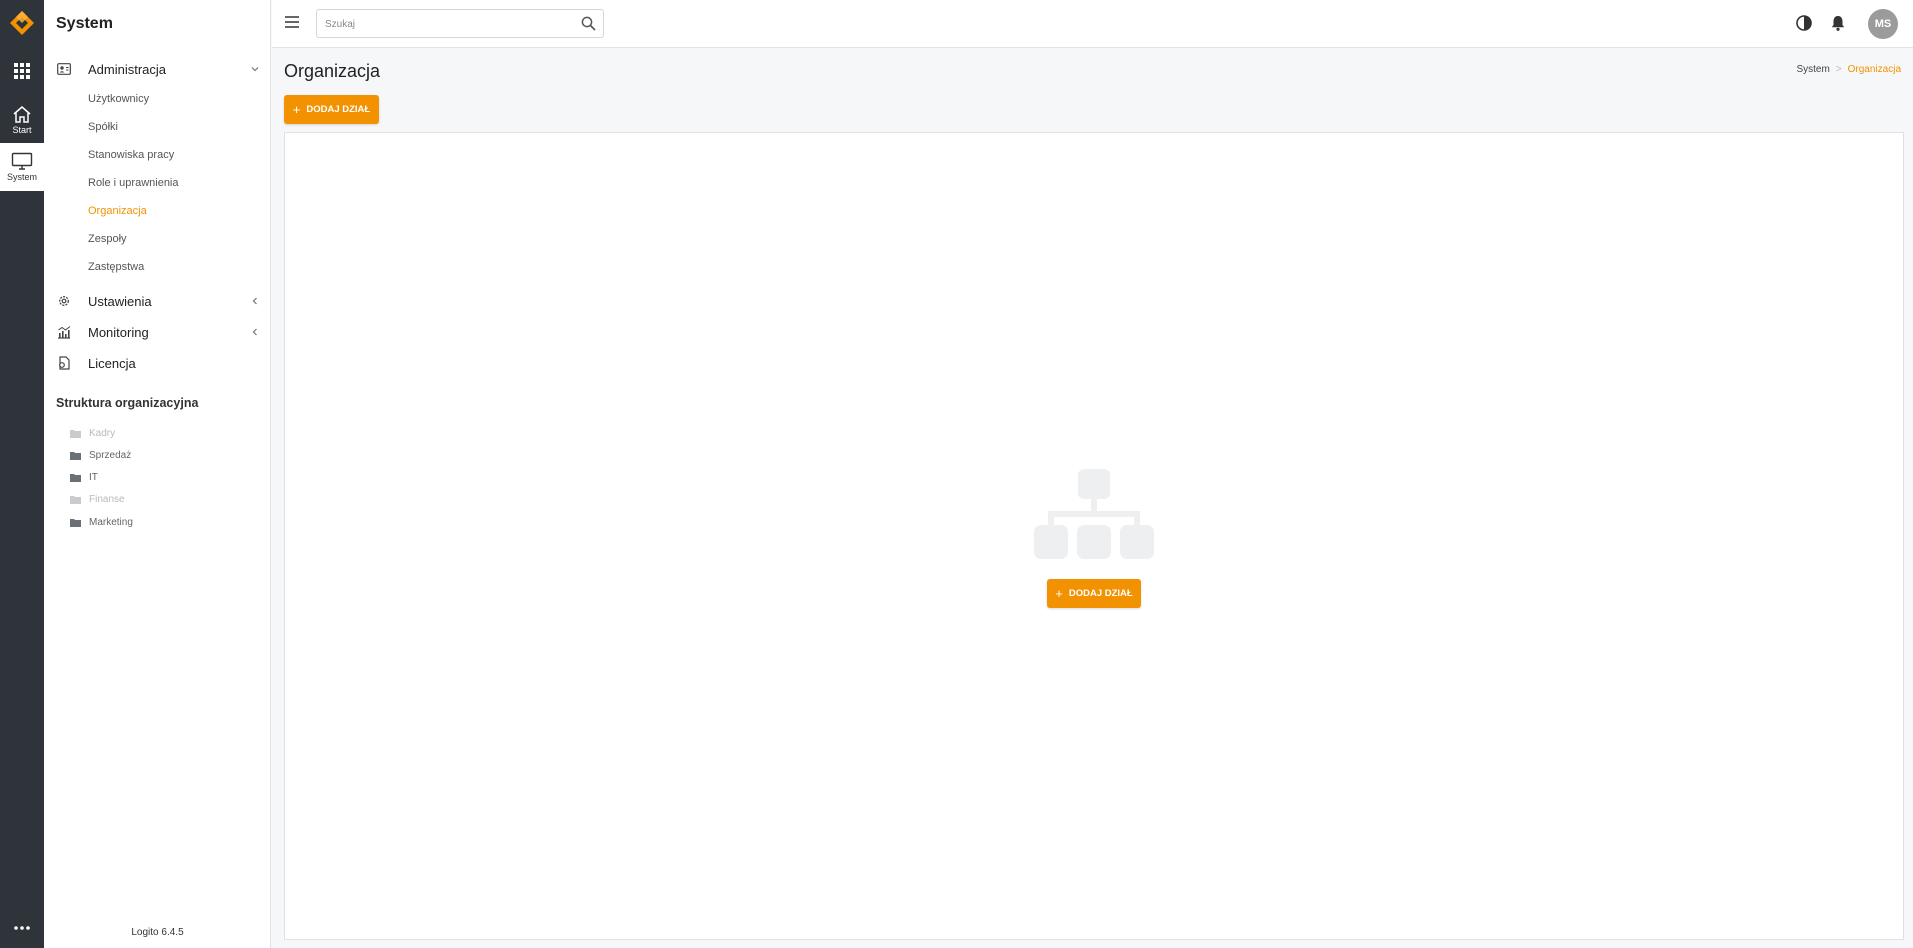  What do you see at coordinates (93, 477) in the screenshot?
I see `tree-item-label: IT` at bounding box center [93, 477].